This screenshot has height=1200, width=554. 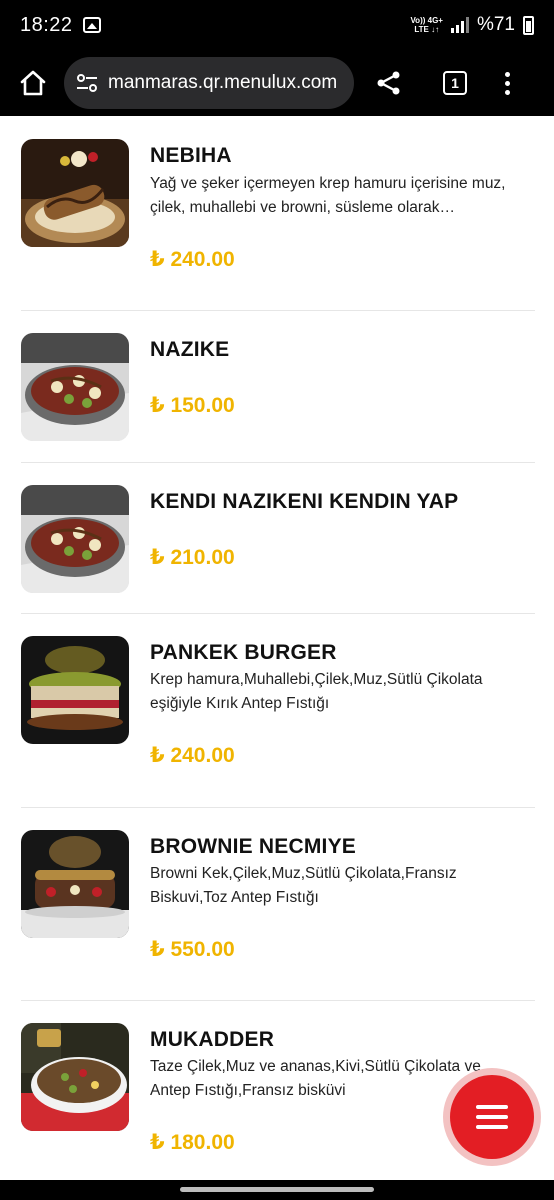 What do you see at coordinates (278, 387) in the screenshot?
I see `menu-item: NAZIKE ₺ 150.00` at bounding box center [278, 387].